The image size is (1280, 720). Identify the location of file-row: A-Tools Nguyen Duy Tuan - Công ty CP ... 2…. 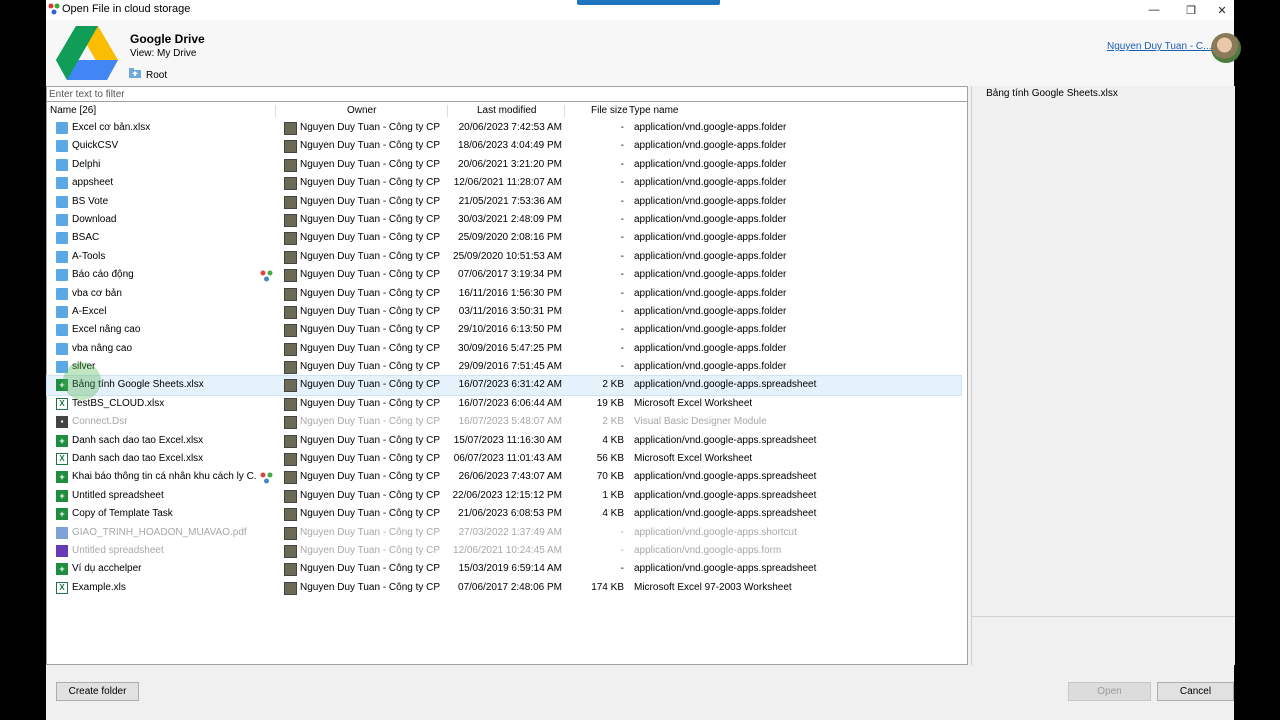
(507, 257).